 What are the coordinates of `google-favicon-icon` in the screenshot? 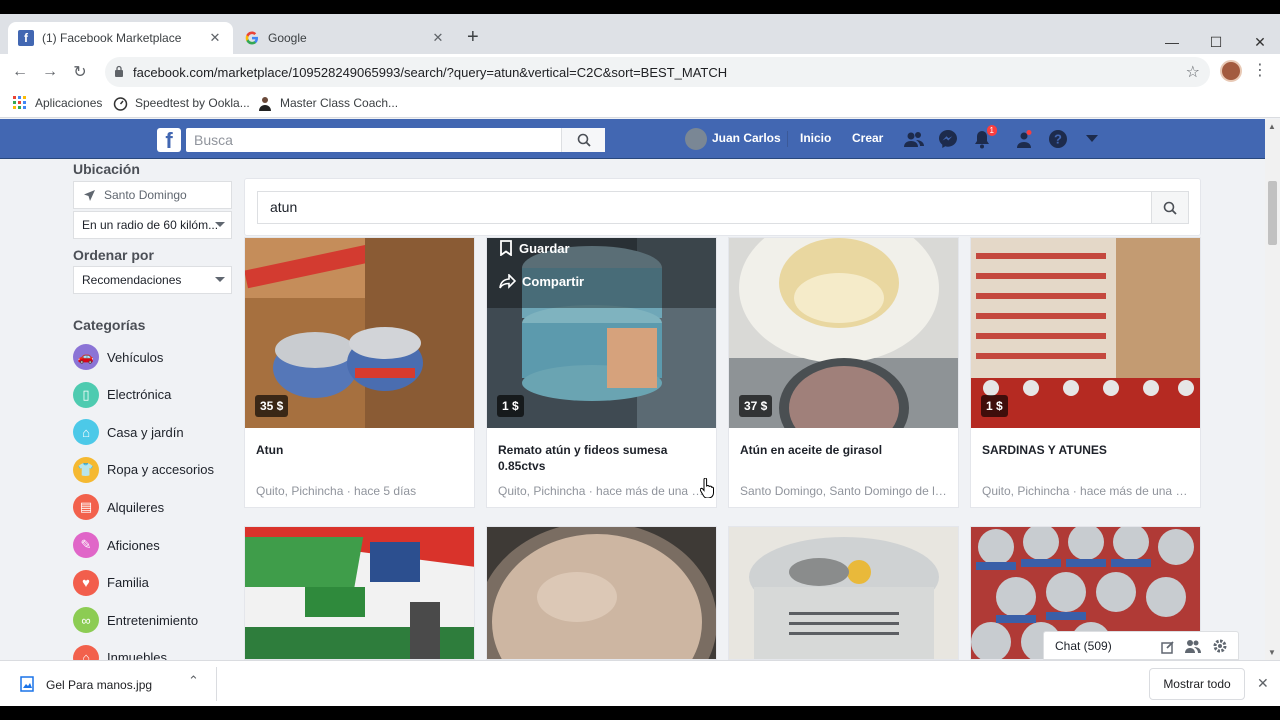 It's located at (252, 38).